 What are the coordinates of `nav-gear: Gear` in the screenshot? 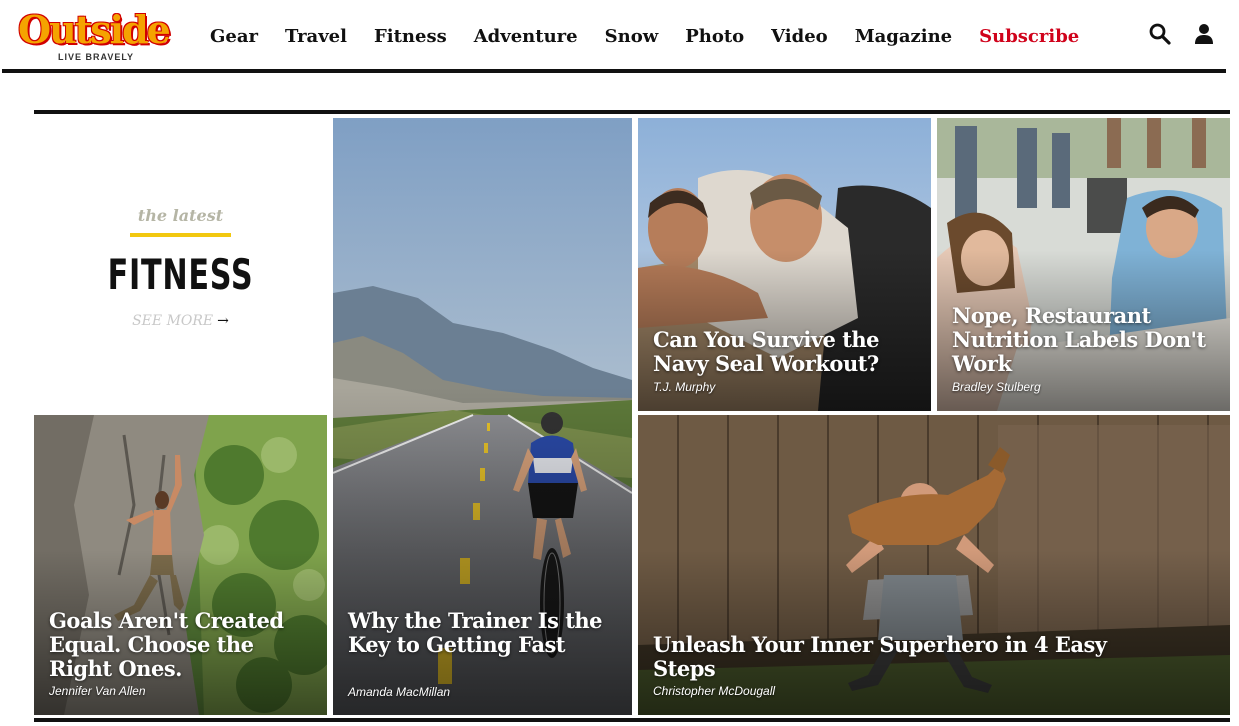 It's located at (234, 37).